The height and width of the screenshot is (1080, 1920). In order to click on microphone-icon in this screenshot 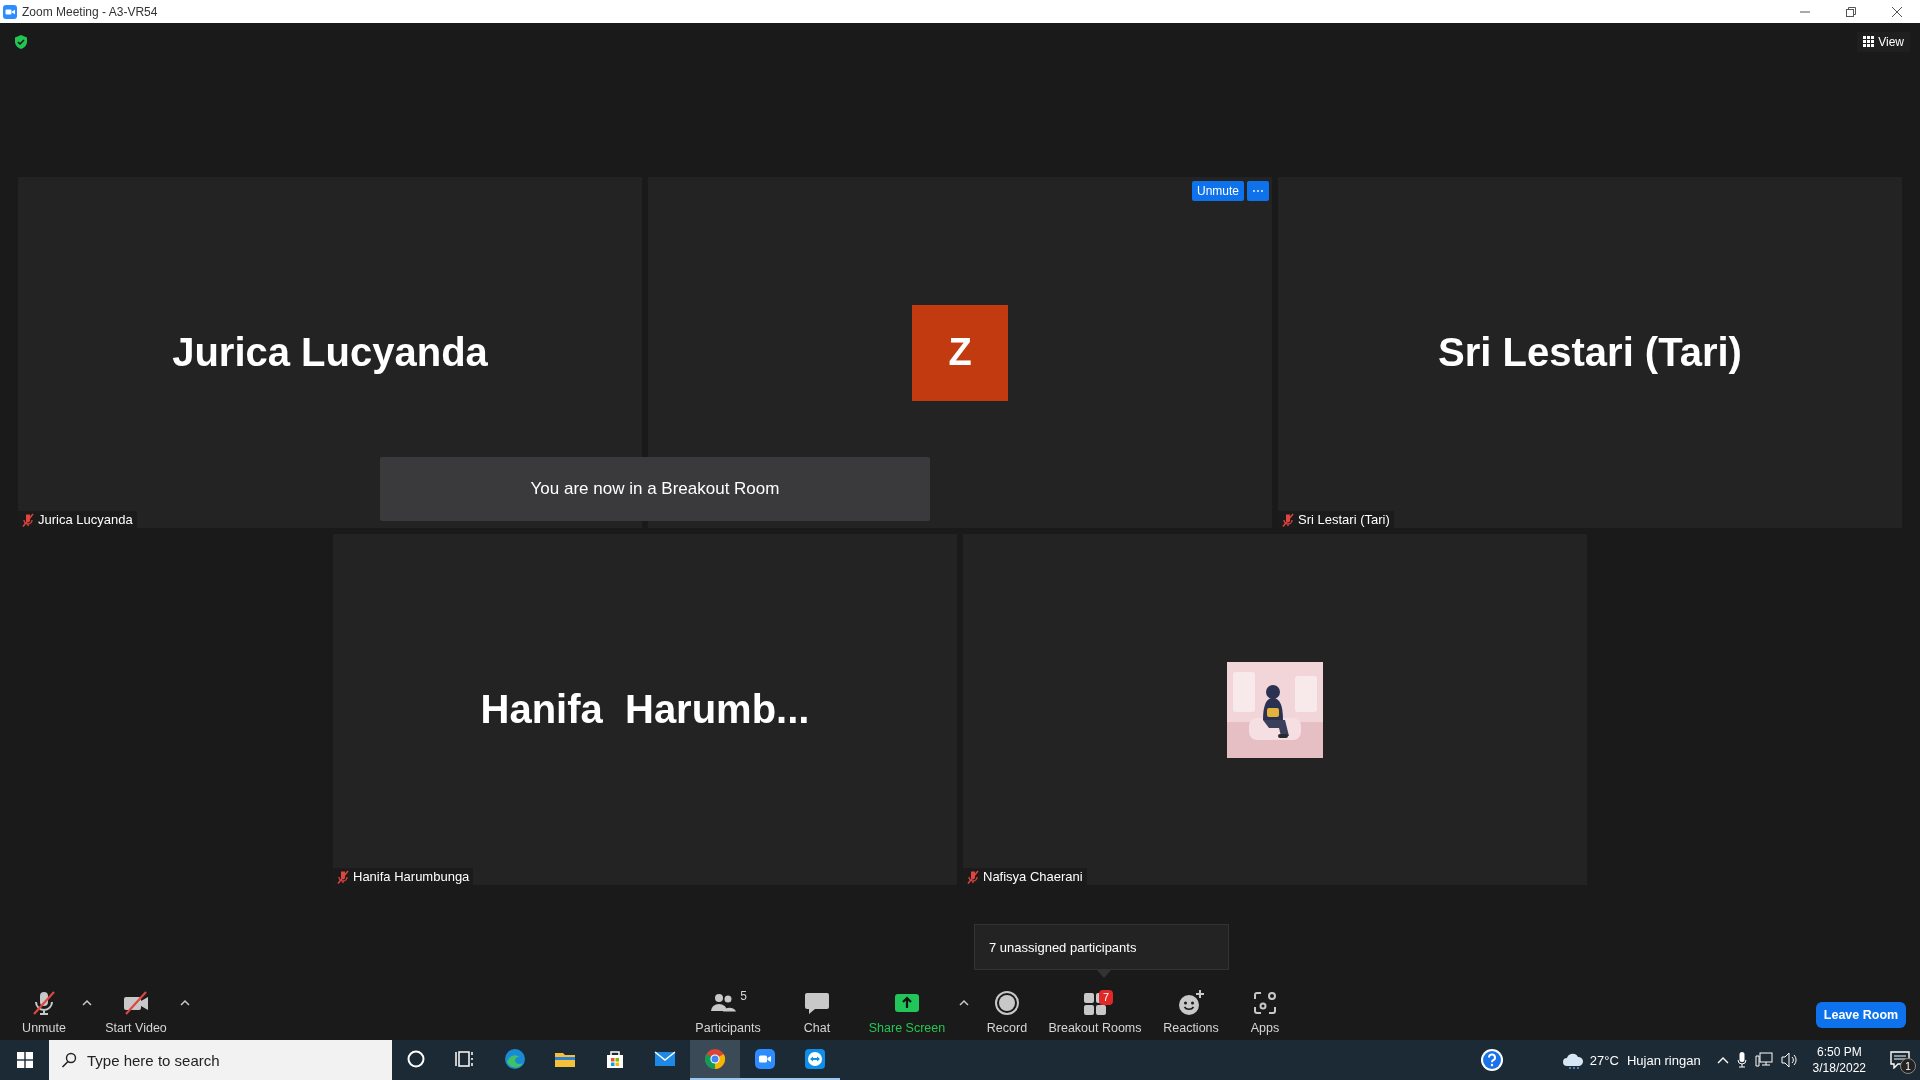, I will do `click(1741, 1060)`.